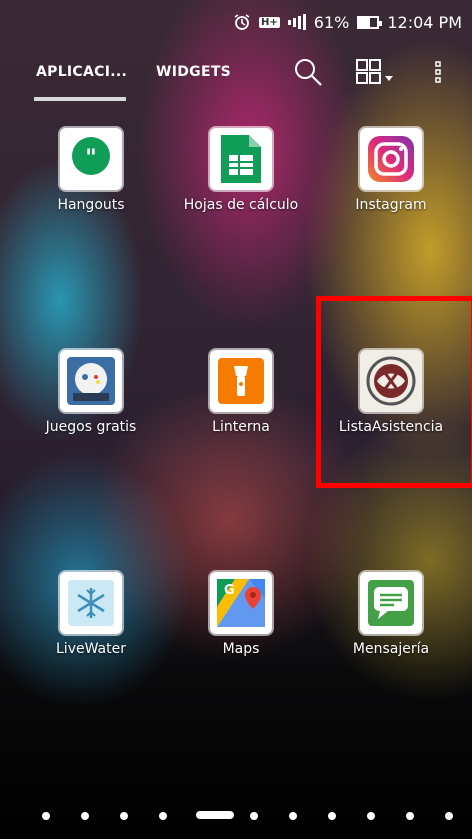 The image size is (472, 839). I want to click on app-label: Maps, so click(241, 649).